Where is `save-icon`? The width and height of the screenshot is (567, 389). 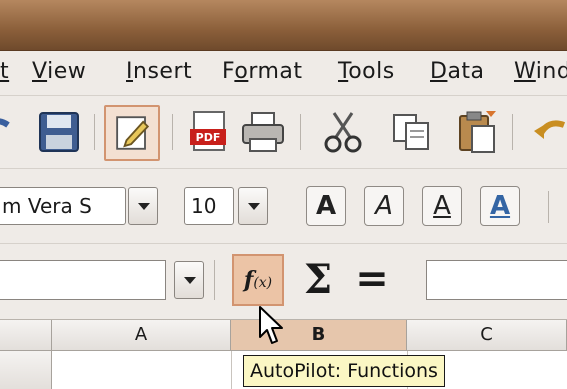 save-icon is located at coordinates (59, 132).